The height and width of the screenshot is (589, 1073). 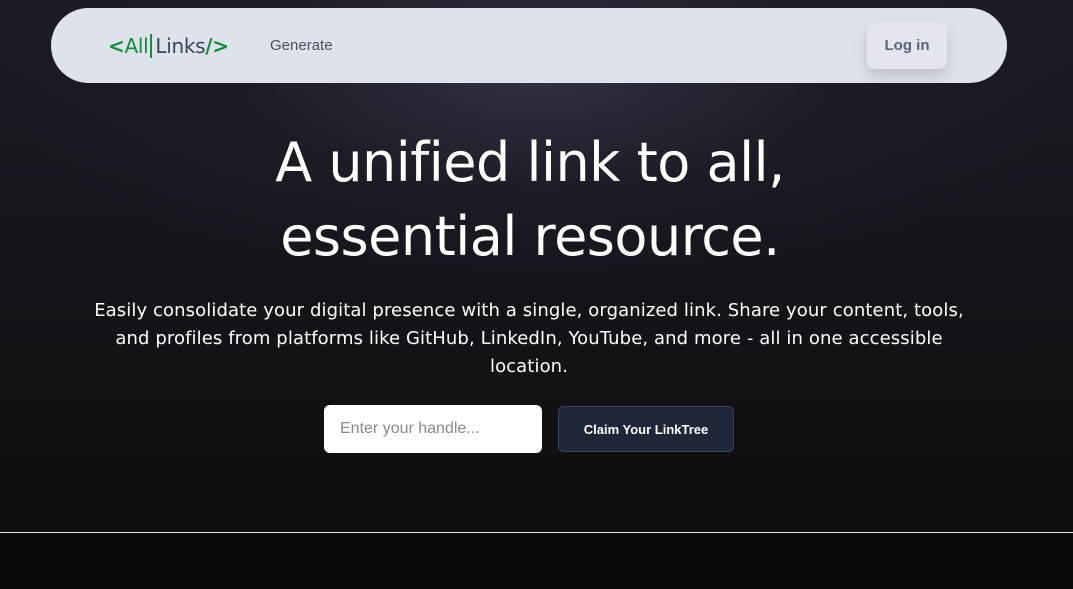 What do you see at coordinates (530, 236) in the screenshot?
I see `headline-line-2: essential resource.` at bounding box center [530, 236].